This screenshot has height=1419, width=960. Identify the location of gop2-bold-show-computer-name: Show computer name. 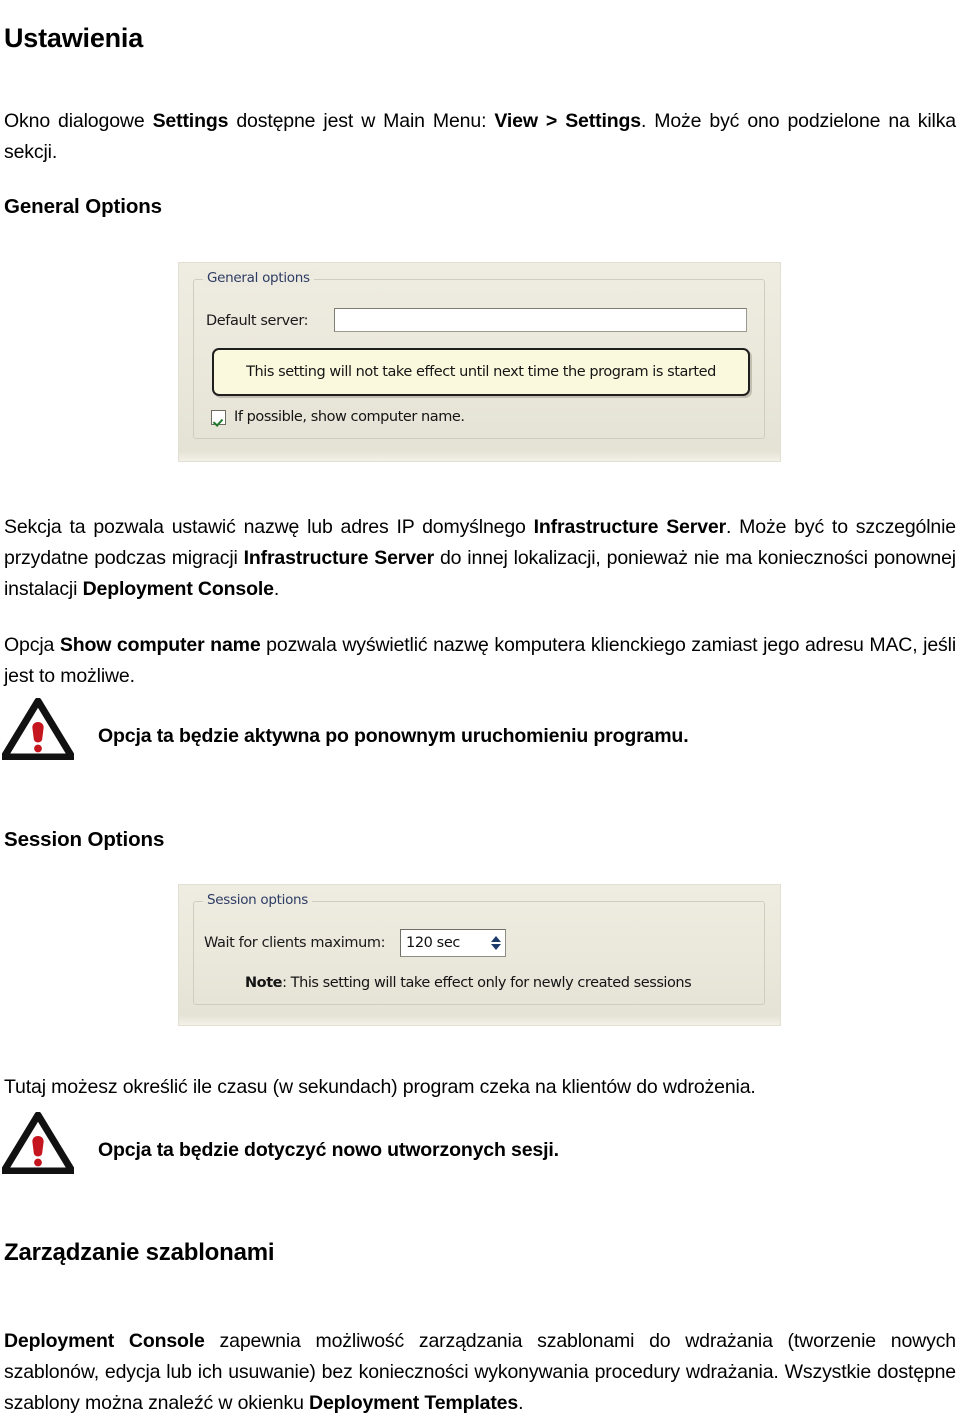
(160, 644).